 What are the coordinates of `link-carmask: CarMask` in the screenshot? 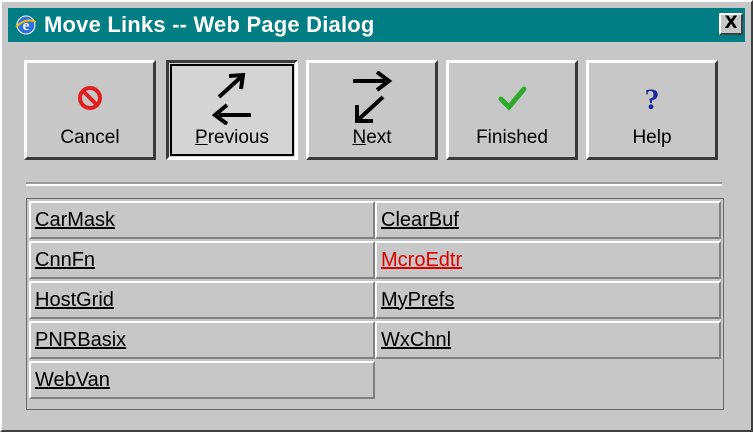 It's located at (75, 220).